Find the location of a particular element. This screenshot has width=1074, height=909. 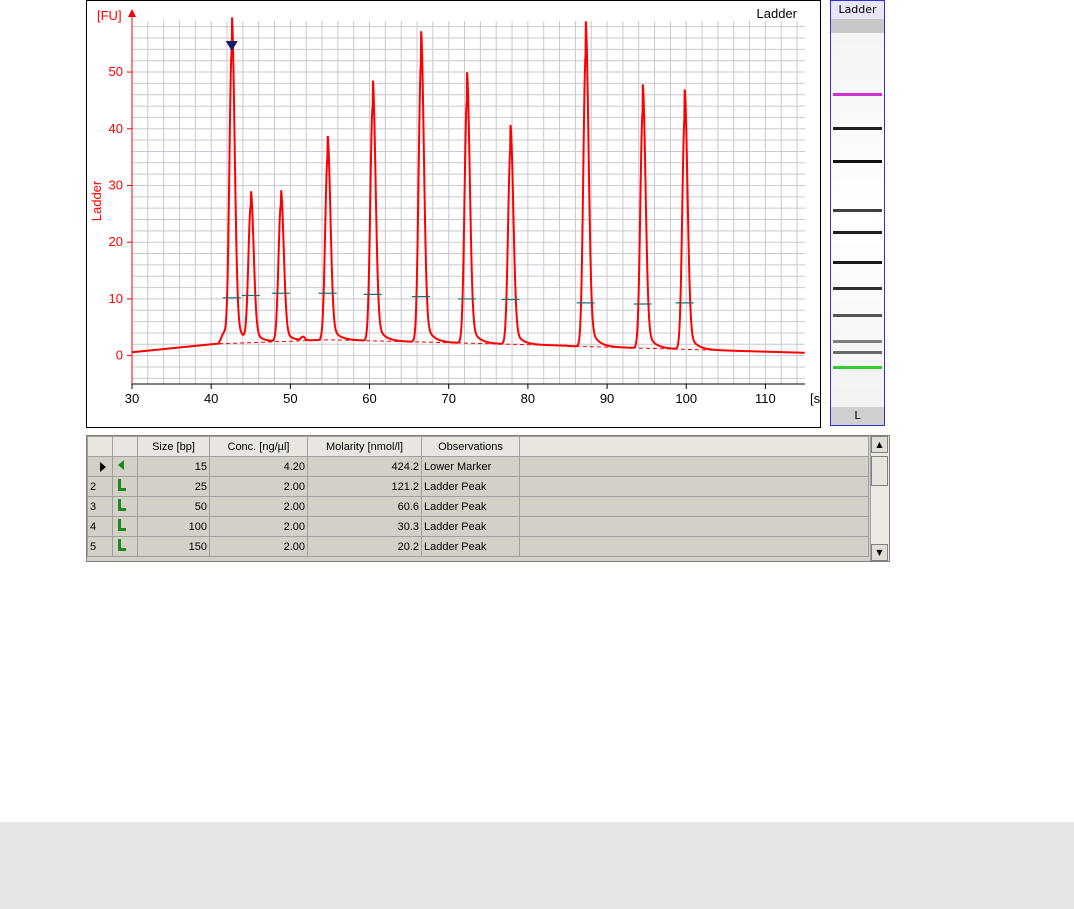

cell-size: 100 is located at coordinates (173, 526).